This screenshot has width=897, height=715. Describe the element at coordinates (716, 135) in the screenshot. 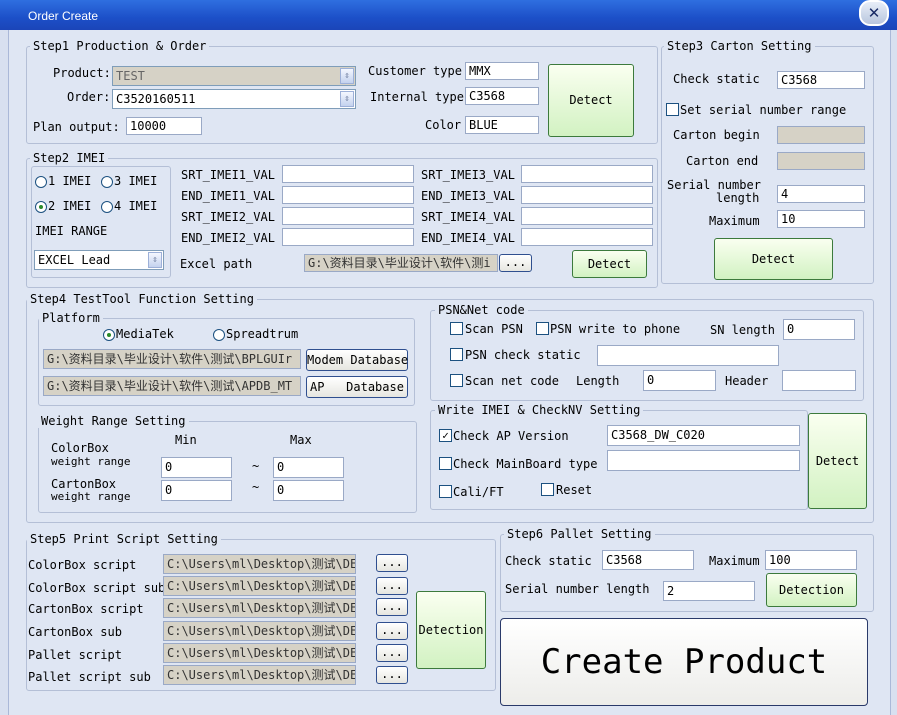

I see `carton-begin-label: Carton begin` at that location.